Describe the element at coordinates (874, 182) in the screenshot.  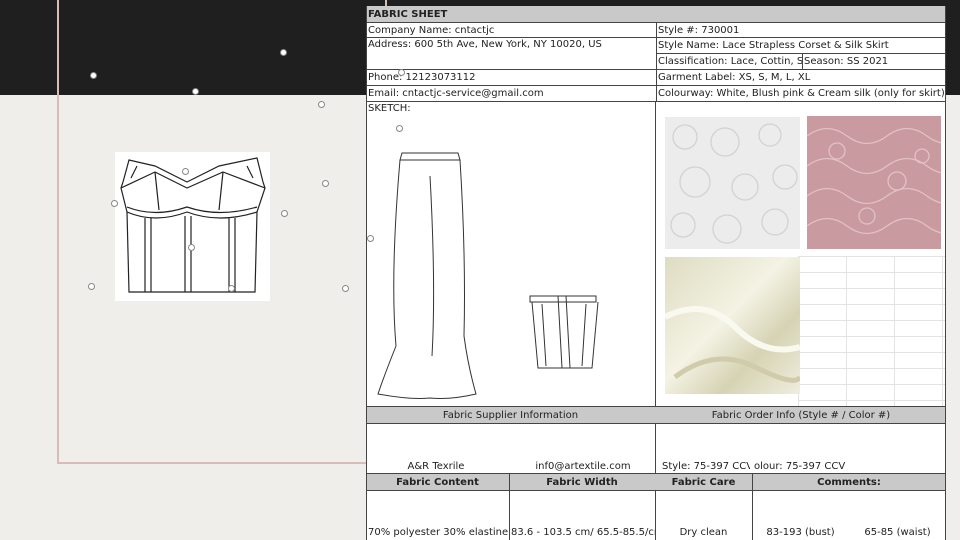
I see `pink-lace-swatch` at that location.